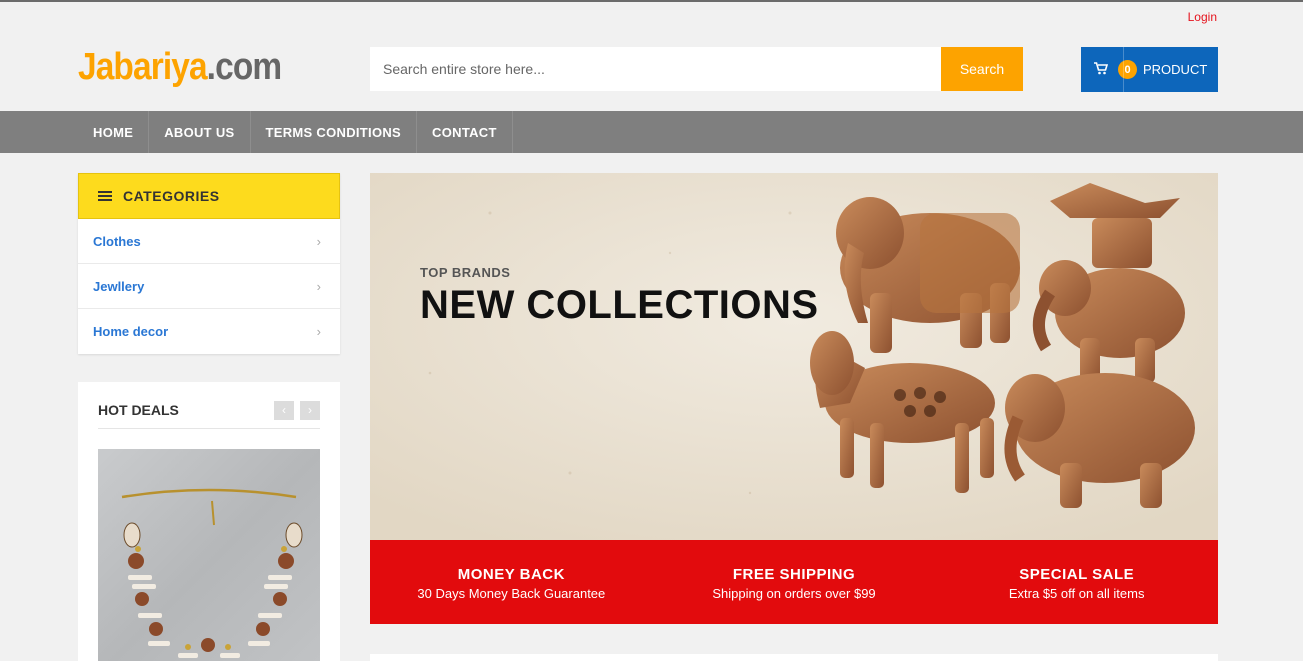 The image size is (1303, 661). What do you see at coordinates (1076, 593) in the screenshot?
I see `feature-description: Extra $5 off on all items` at bounding box center [1076, 593].